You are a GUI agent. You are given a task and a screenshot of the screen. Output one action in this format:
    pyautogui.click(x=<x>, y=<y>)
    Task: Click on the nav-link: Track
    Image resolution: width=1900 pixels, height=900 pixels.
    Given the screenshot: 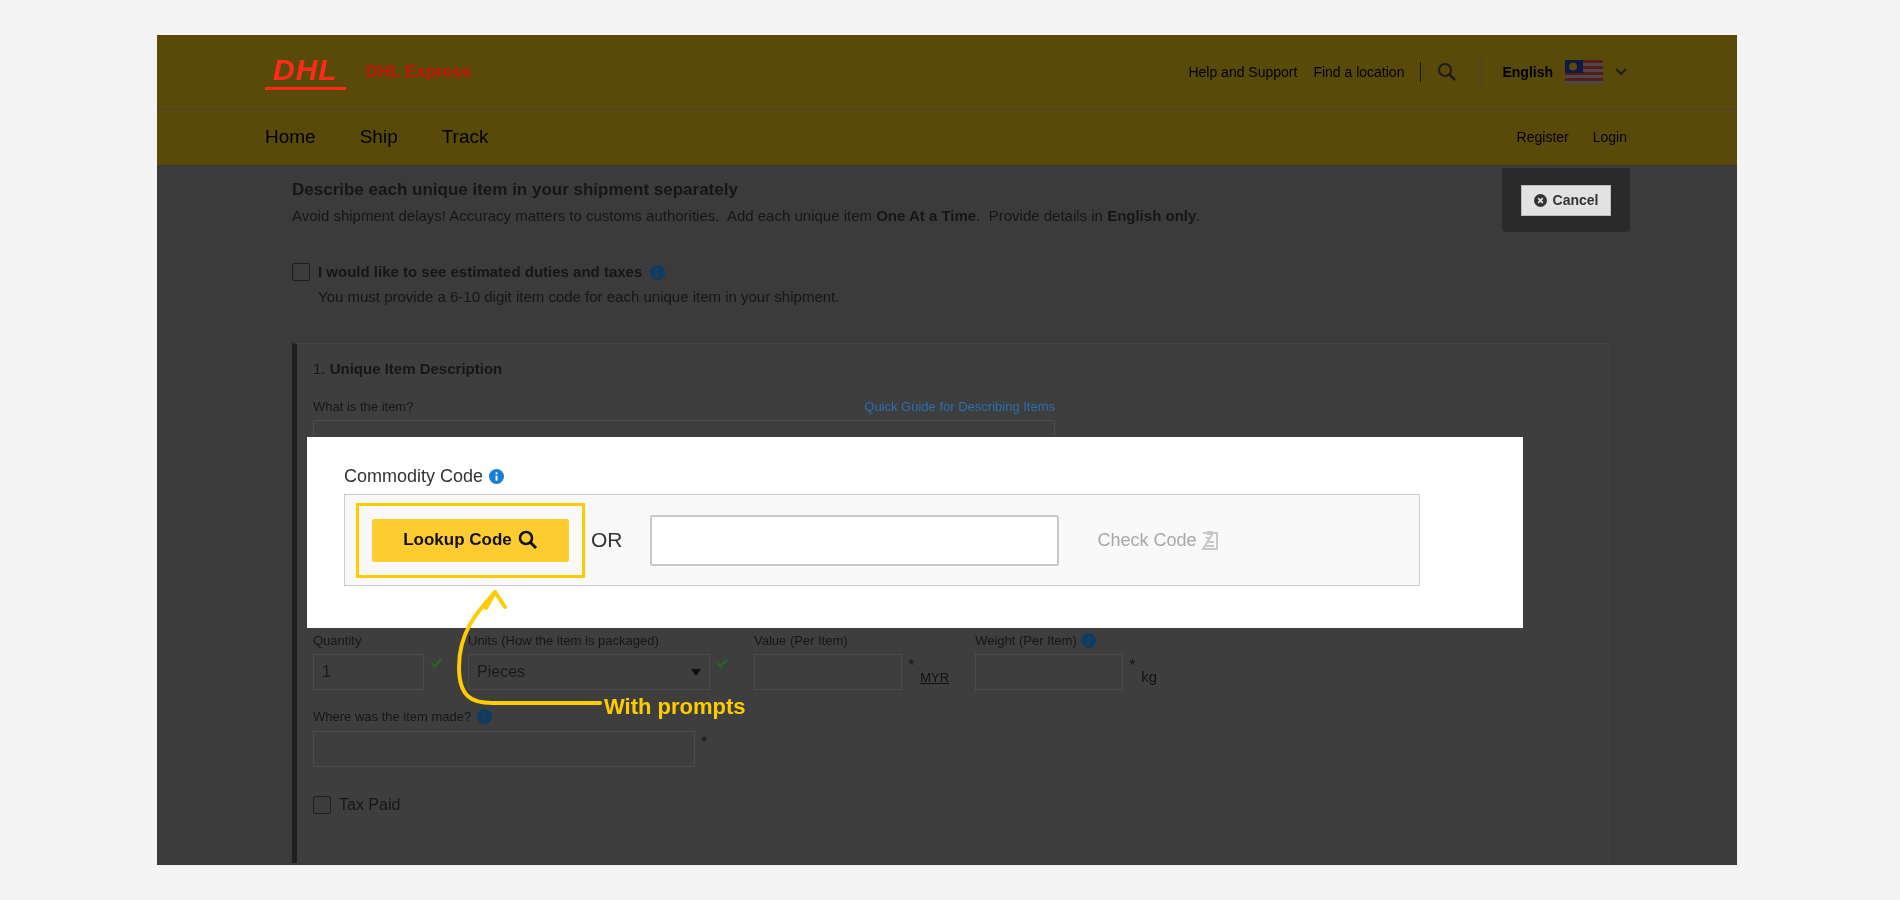 What is the action you would take?
    pyautogui.click(x=465, y=137)
    